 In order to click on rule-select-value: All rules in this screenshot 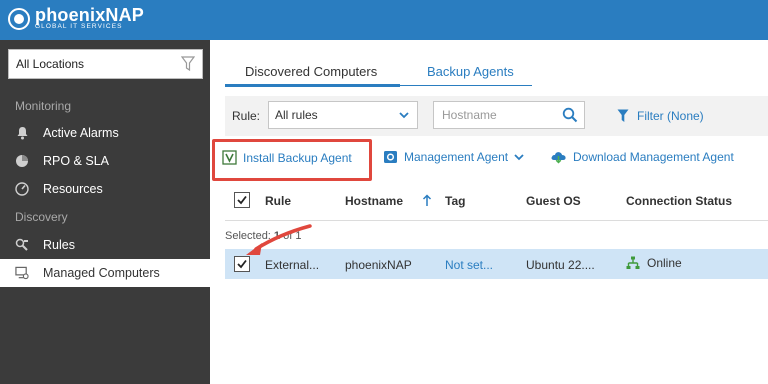, I will do `click(296, 115)`.